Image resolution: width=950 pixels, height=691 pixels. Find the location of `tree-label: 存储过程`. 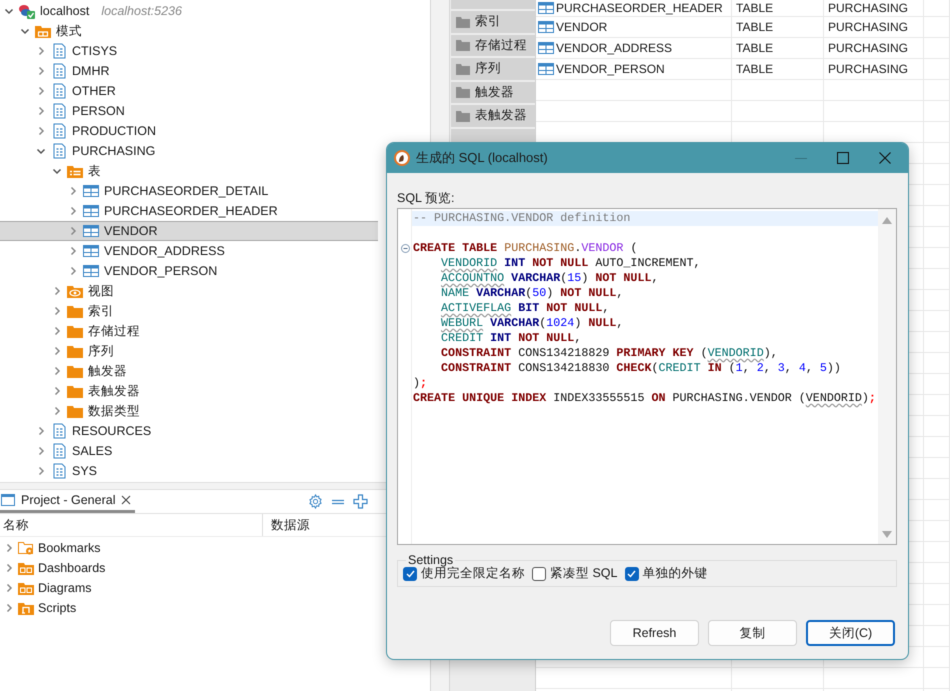

tree-label: 存储过程 is located at coordinates (114, 331).